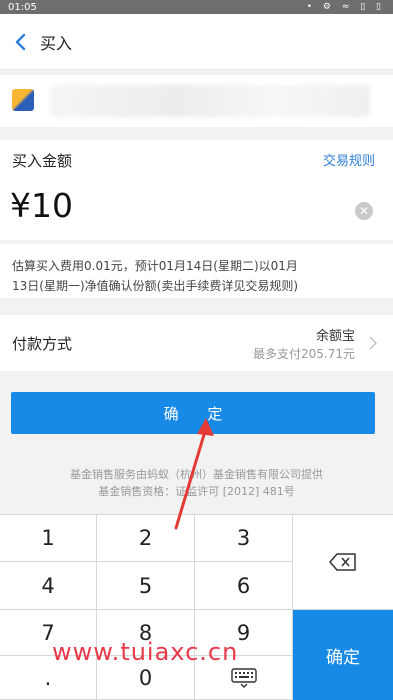 This screenshot has width=393, height=700. I want to click on key-3: 3, so click(244, 538).